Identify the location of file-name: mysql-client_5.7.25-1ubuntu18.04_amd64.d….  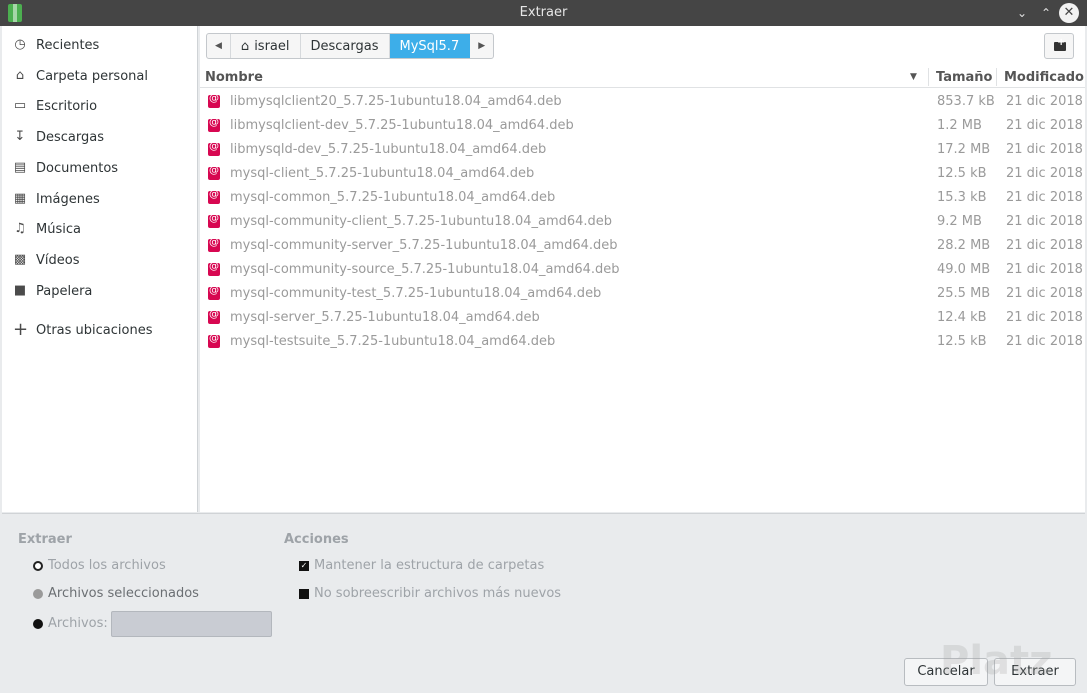
(382, 173).